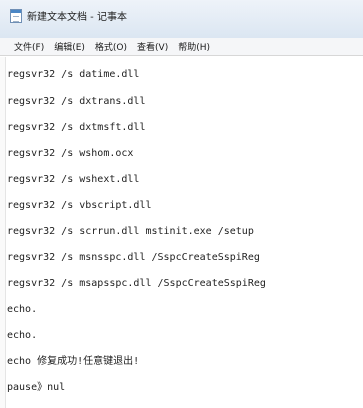 Image resolution: width=363 pixels, height=408 pixels. What do you see at coordinates (69, 46) in the screenshot?
I see `menu-edit: 编辑(E)` at bounding box center [69, 46].